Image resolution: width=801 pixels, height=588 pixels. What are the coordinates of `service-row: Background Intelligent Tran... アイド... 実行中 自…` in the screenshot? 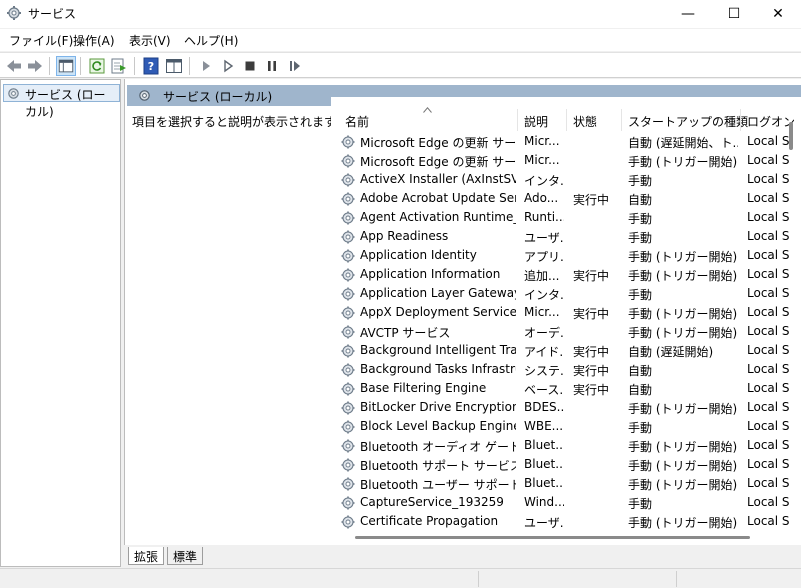 It's located at (566, 350).